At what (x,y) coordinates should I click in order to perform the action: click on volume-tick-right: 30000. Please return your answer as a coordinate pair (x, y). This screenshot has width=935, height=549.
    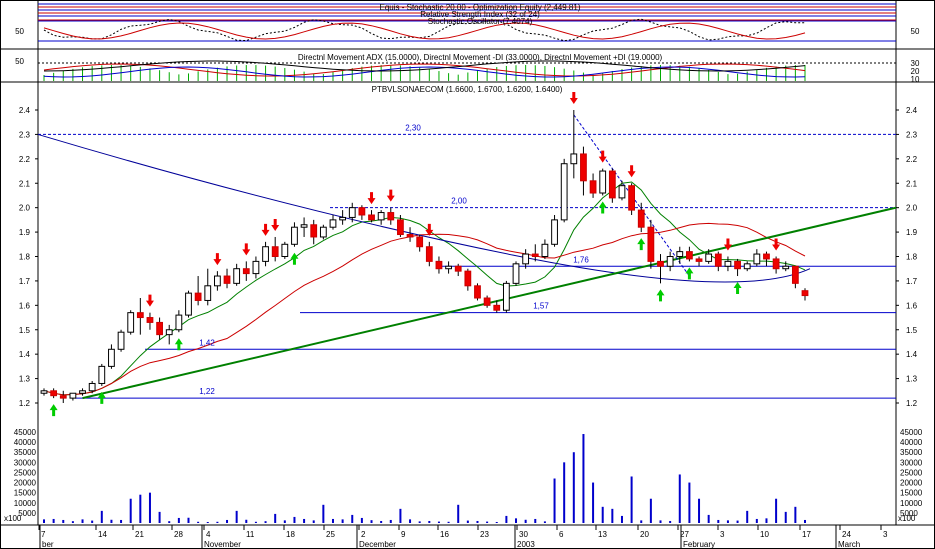
    Looking at the image, I should click on (911, 462).